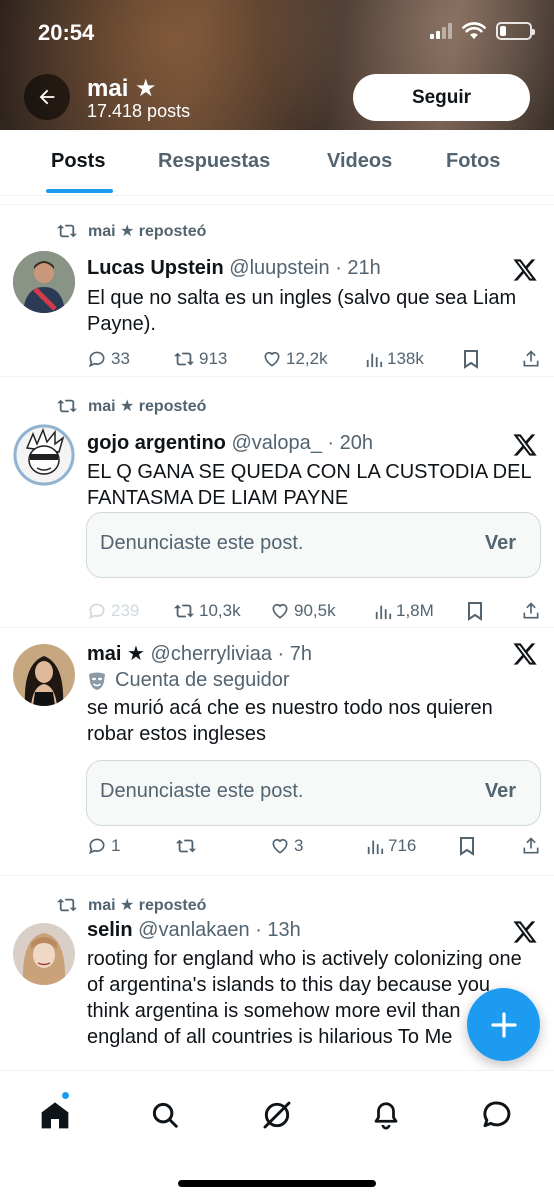 This screenshot has width=554, height=1200. I want to click on account-label-text: Cuenta de seguidor, so click(202, 680).